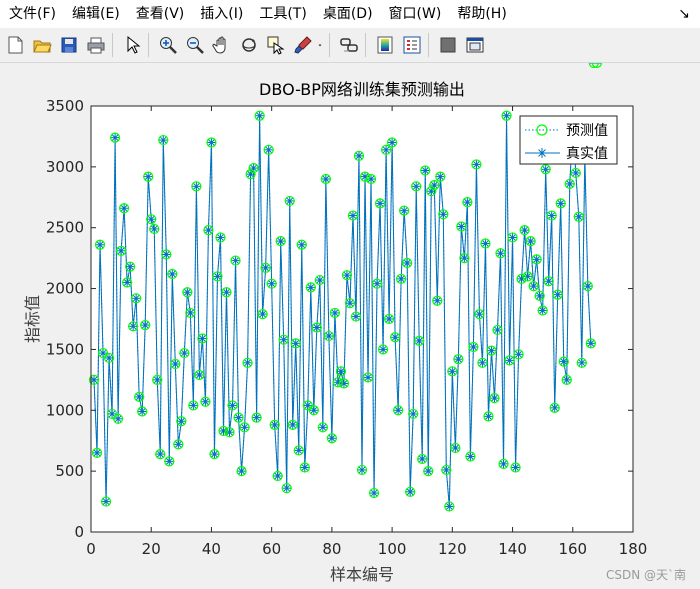  I want to click on y-tick-label: 0, so click(79, 532).